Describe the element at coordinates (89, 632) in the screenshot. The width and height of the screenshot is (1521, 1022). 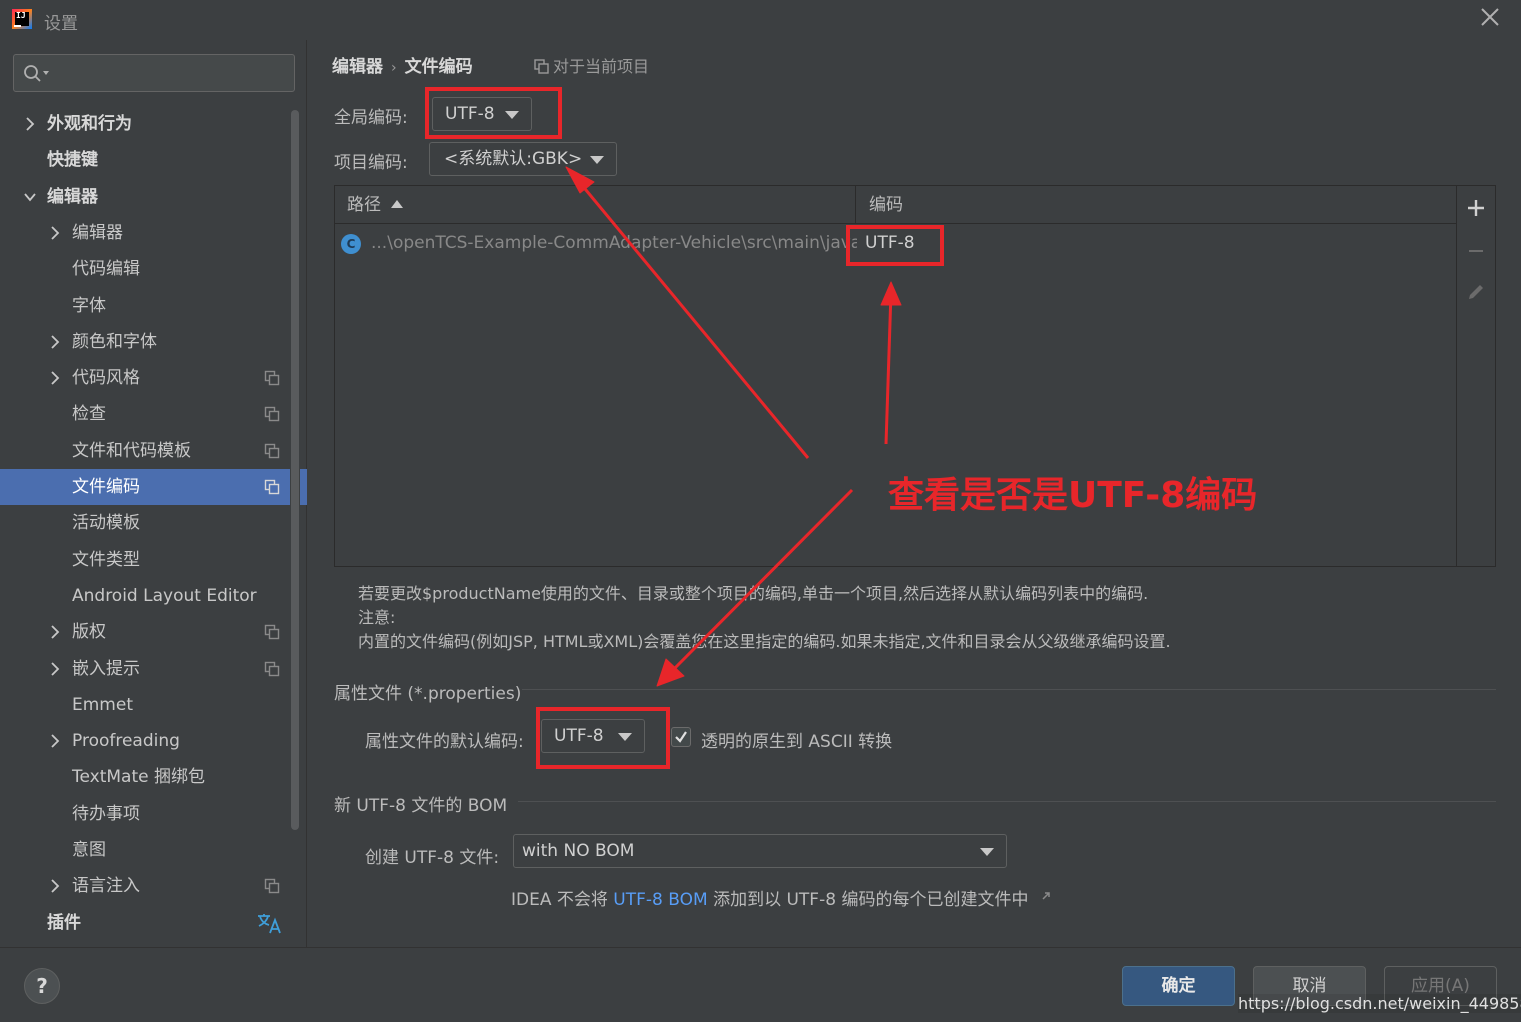
I see `sidebar-item-label: 版权` at that location.